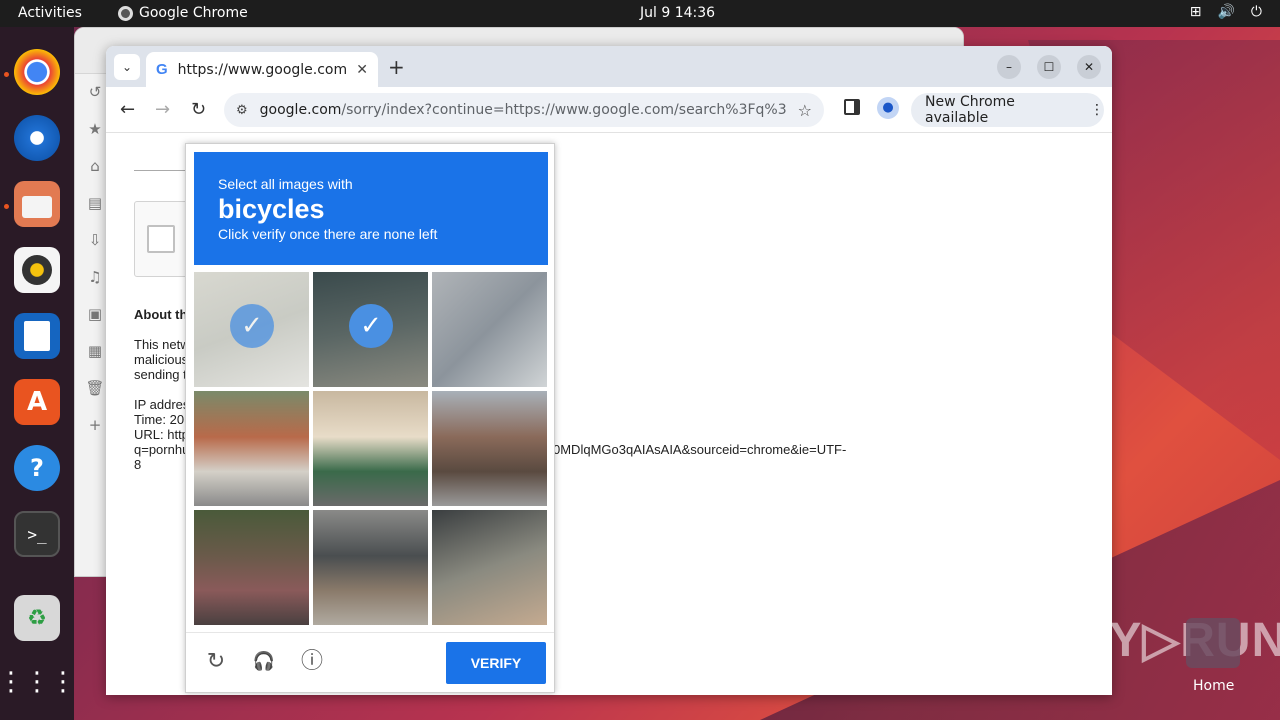 The width and height of the screenshot is (1280, 720). I want to click on clock: Jul 9 14:36, so click(677, 13).